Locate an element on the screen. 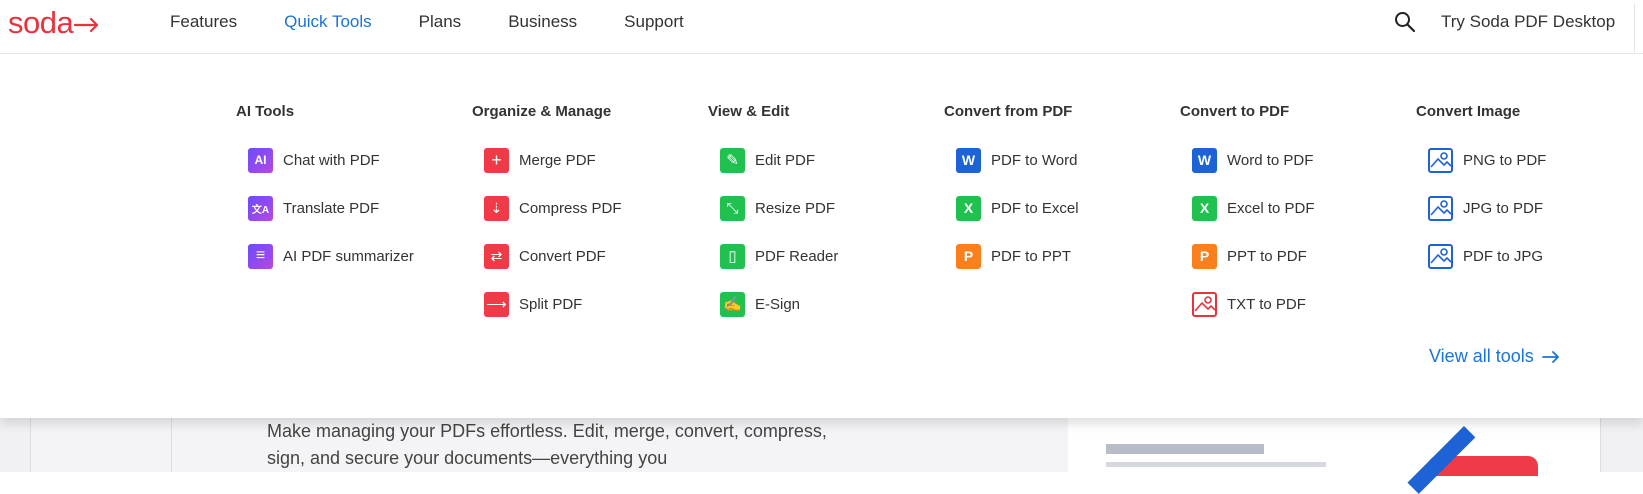  summarize-icon: ≡ is located at coordinates (260, 256).